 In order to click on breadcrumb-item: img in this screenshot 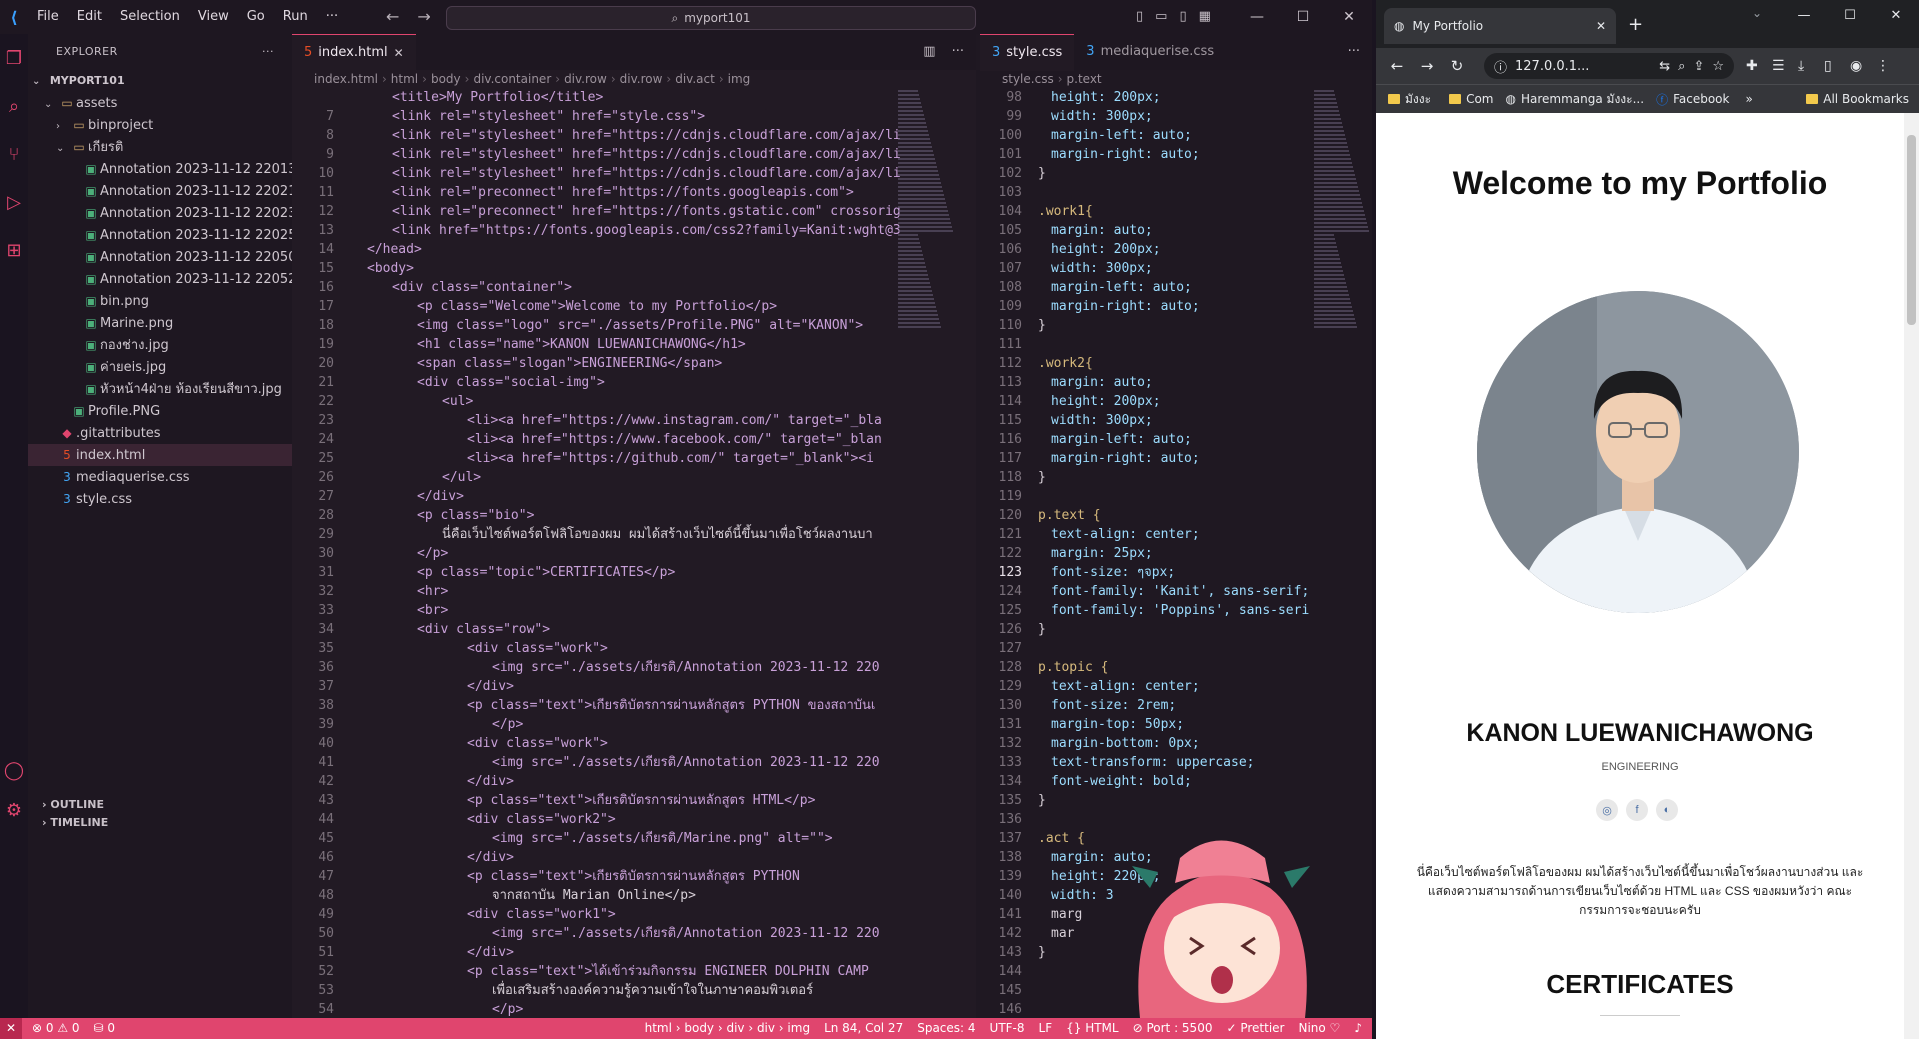, I will do `click(739, 79)`.